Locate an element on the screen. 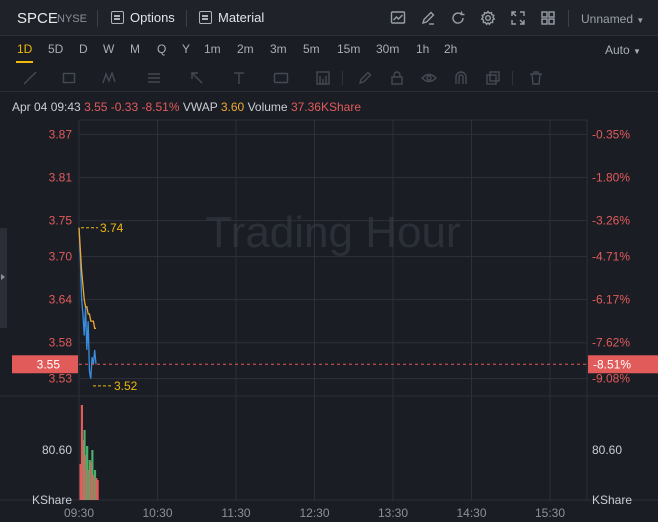  y-tick-label-left: 3.81 is located at coordinates (61, 177).